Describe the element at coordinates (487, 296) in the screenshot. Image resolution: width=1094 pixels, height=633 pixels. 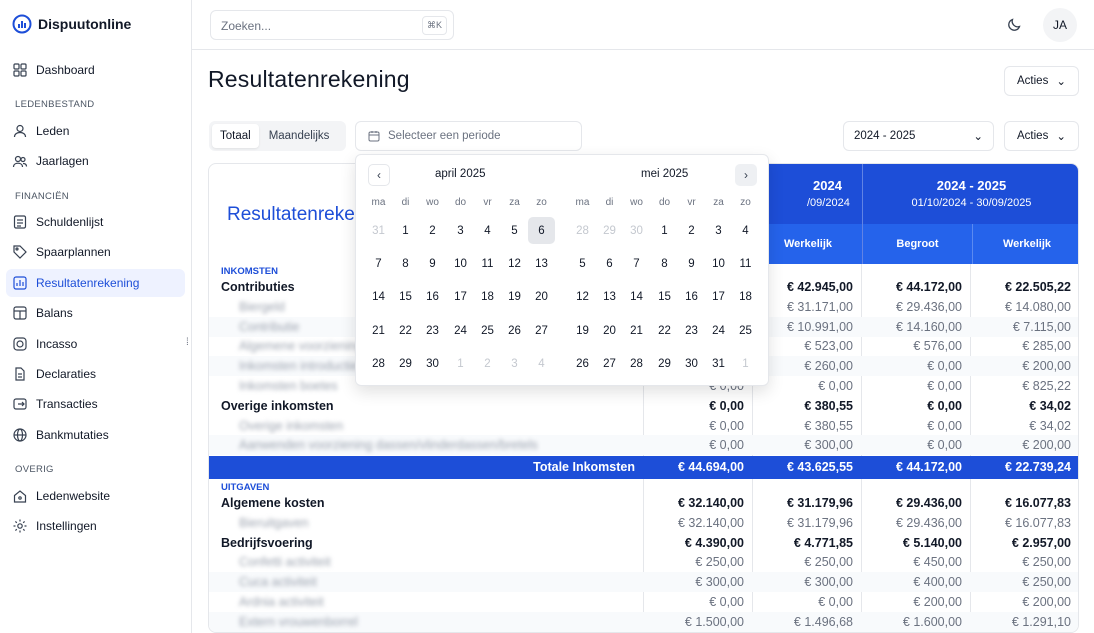
I see `calendar-day: 18` at that location.